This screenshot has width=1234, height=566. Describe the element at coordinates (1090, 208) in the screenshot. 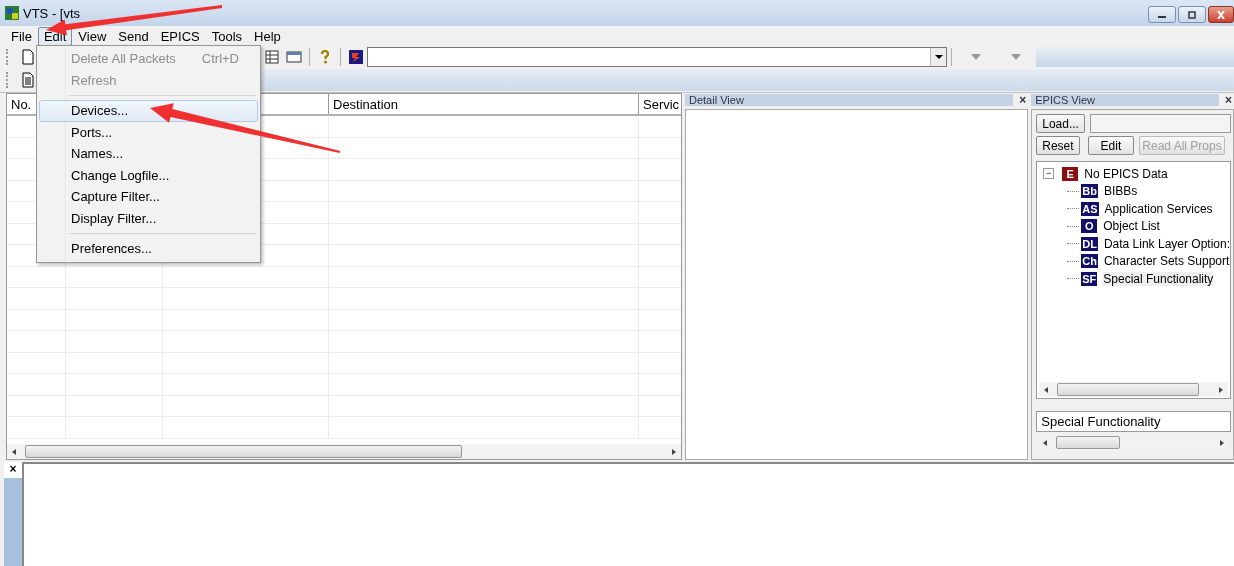

I see `tree-badge-icon: AS` at that location.